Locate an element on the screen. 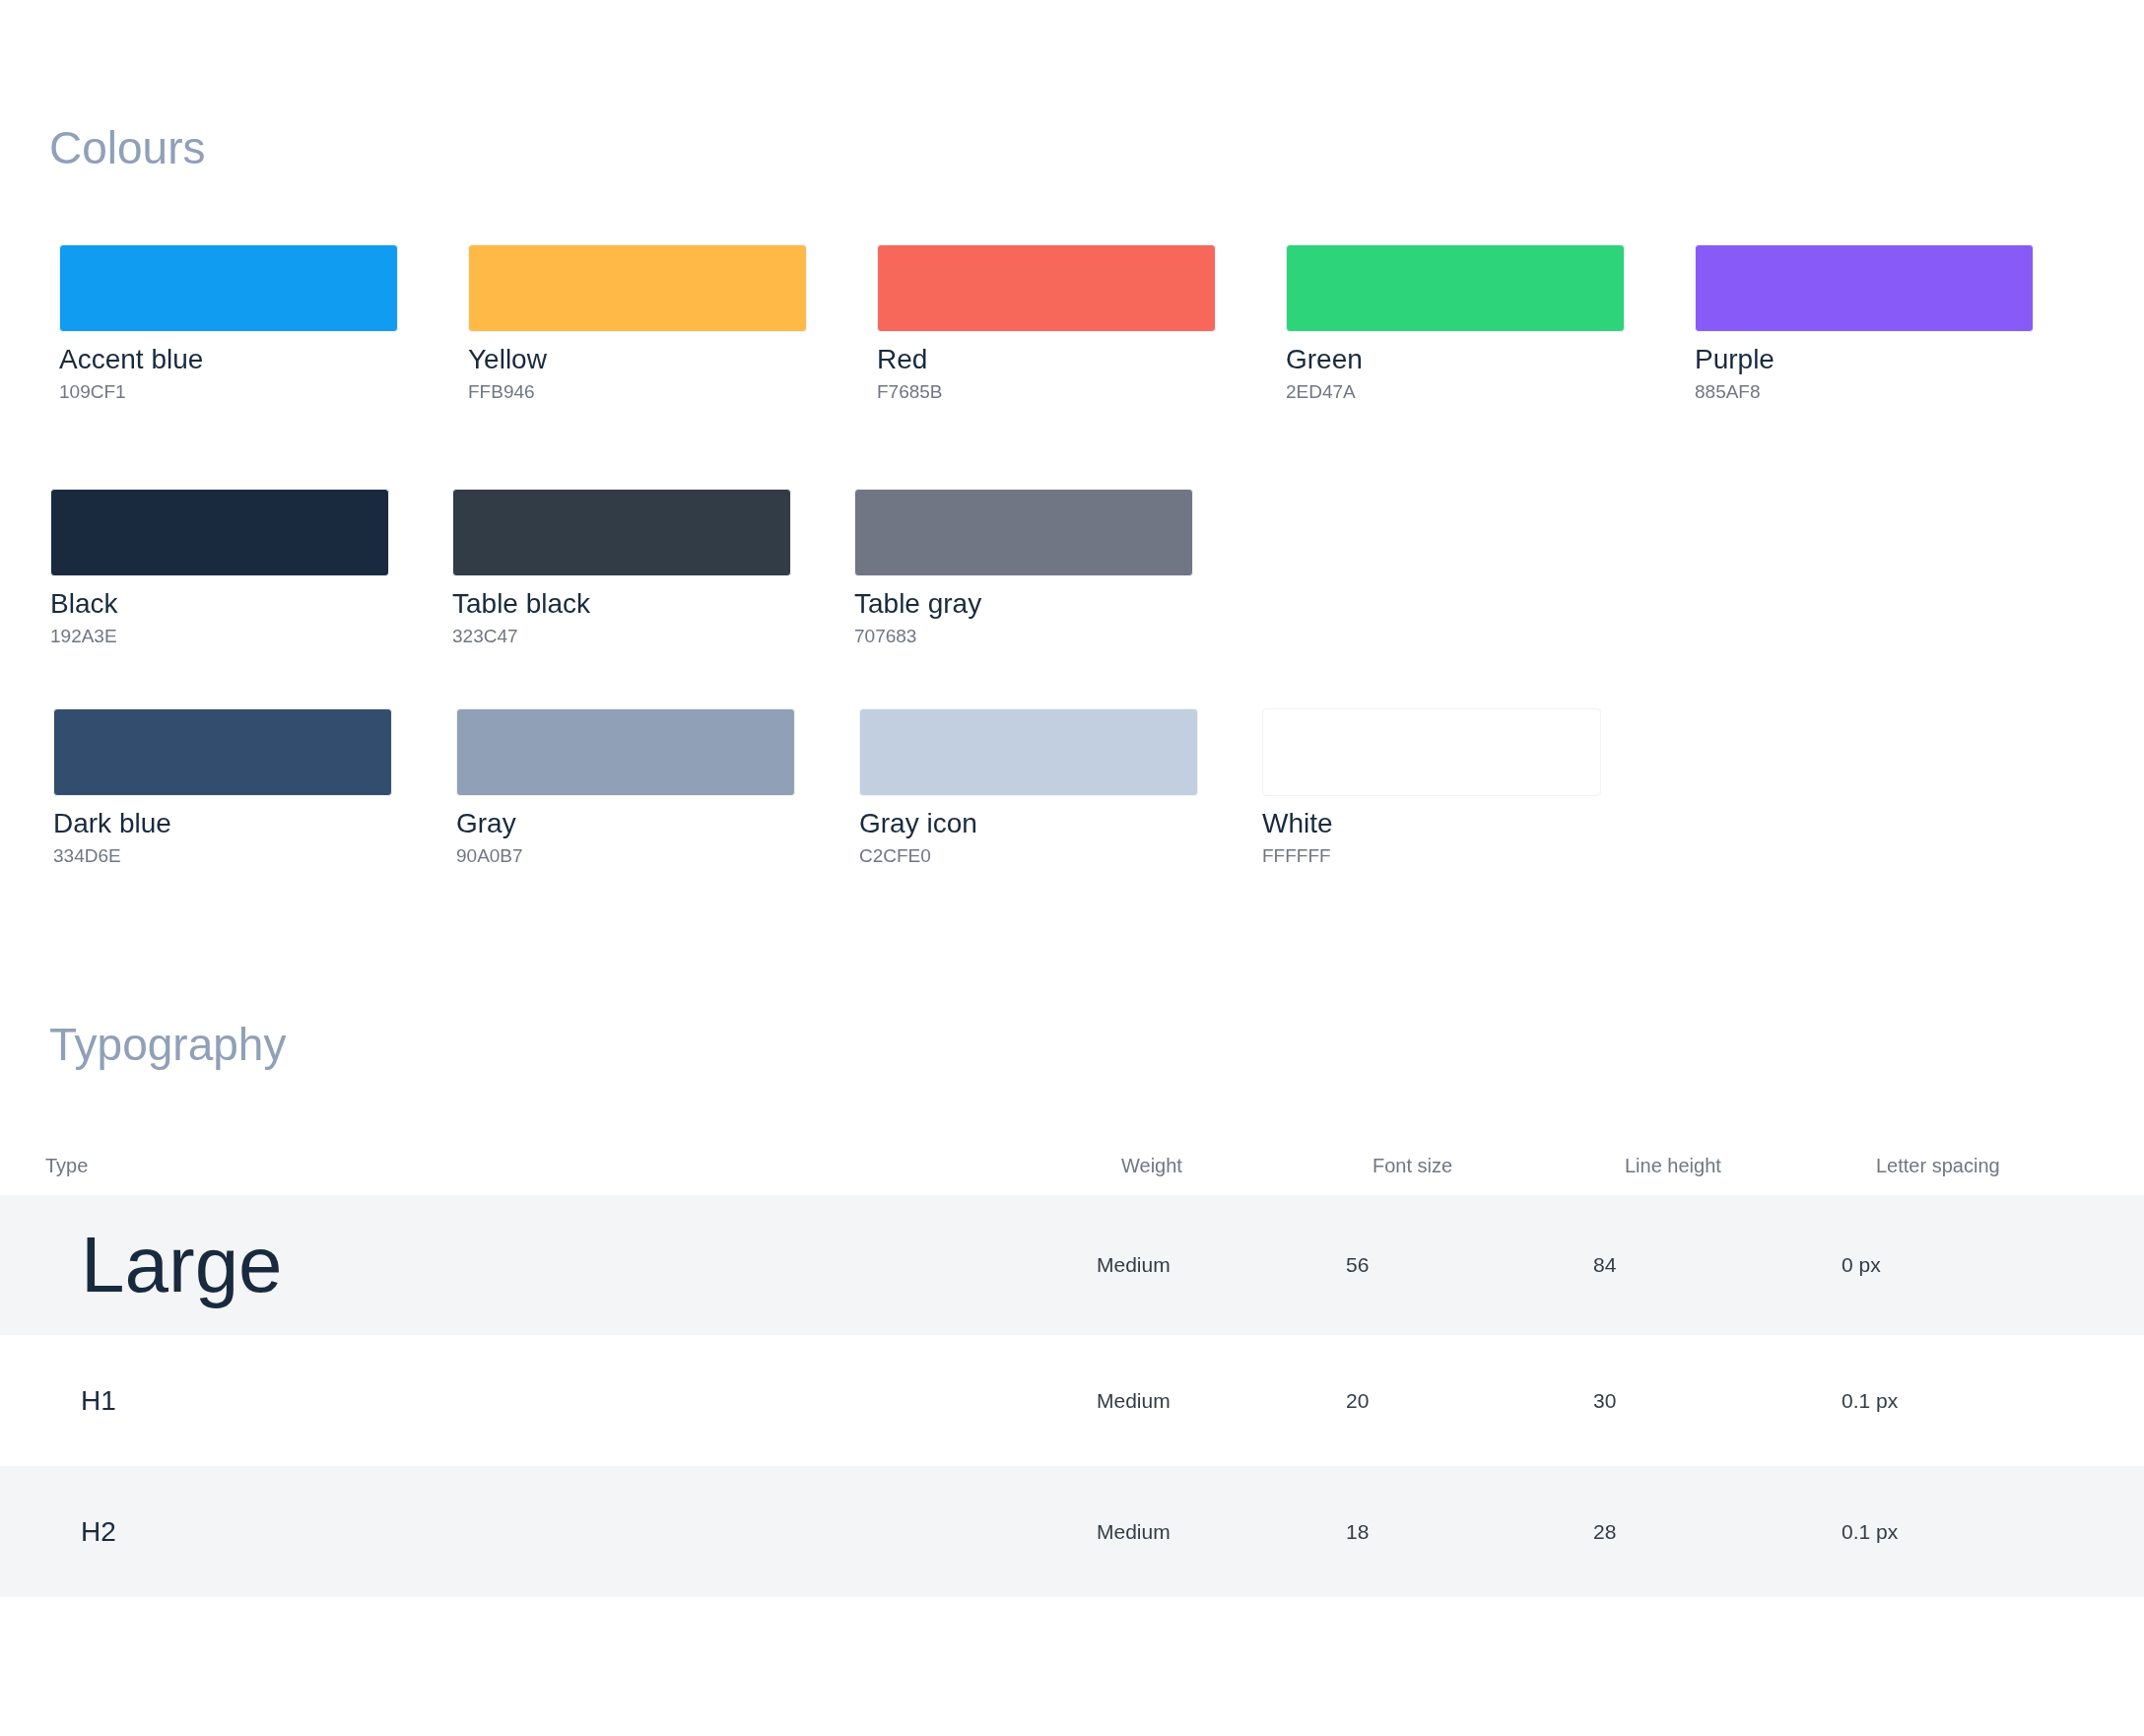  table-cell-text: 56 is located at coordinates (1358, 1265).